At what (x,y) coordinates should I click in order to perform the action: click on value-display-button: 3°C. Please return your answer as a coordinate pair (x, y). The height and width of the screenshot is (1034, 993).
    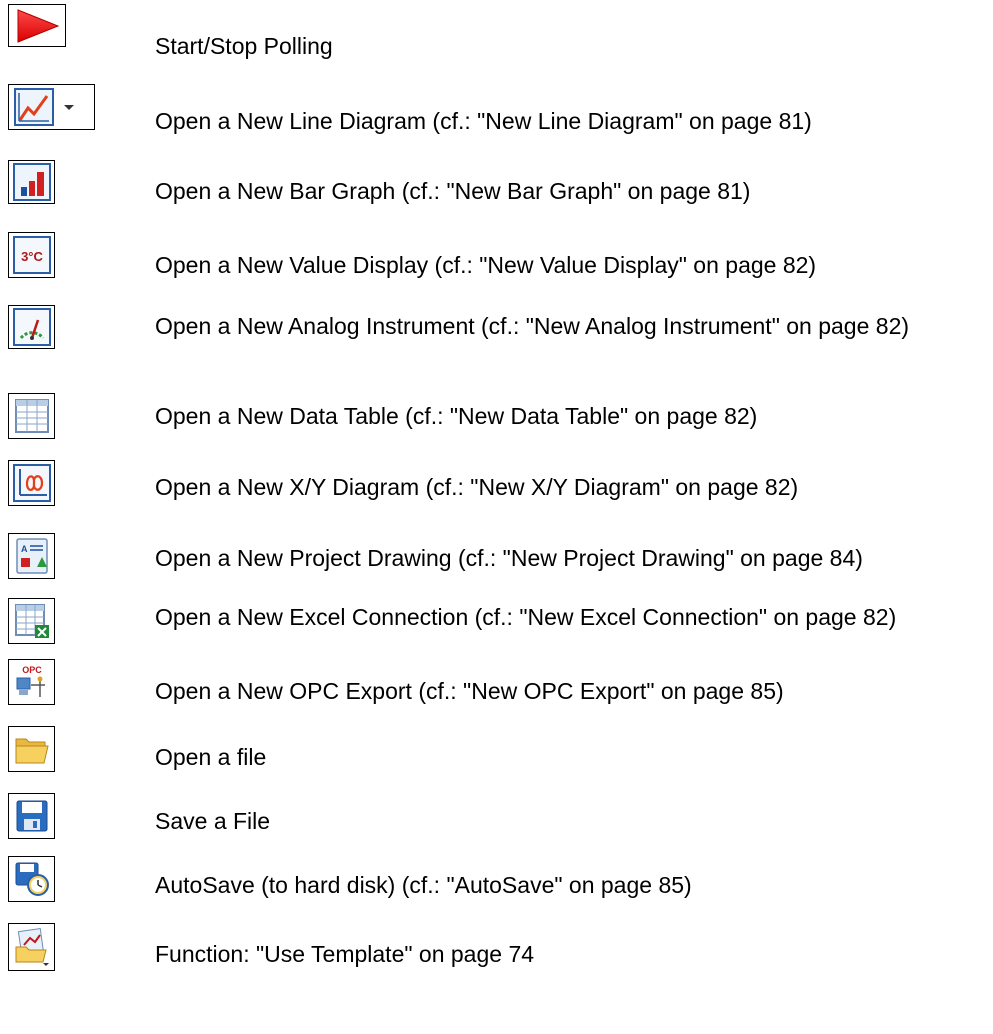
    Looking at the image, I should click on (31, 255).